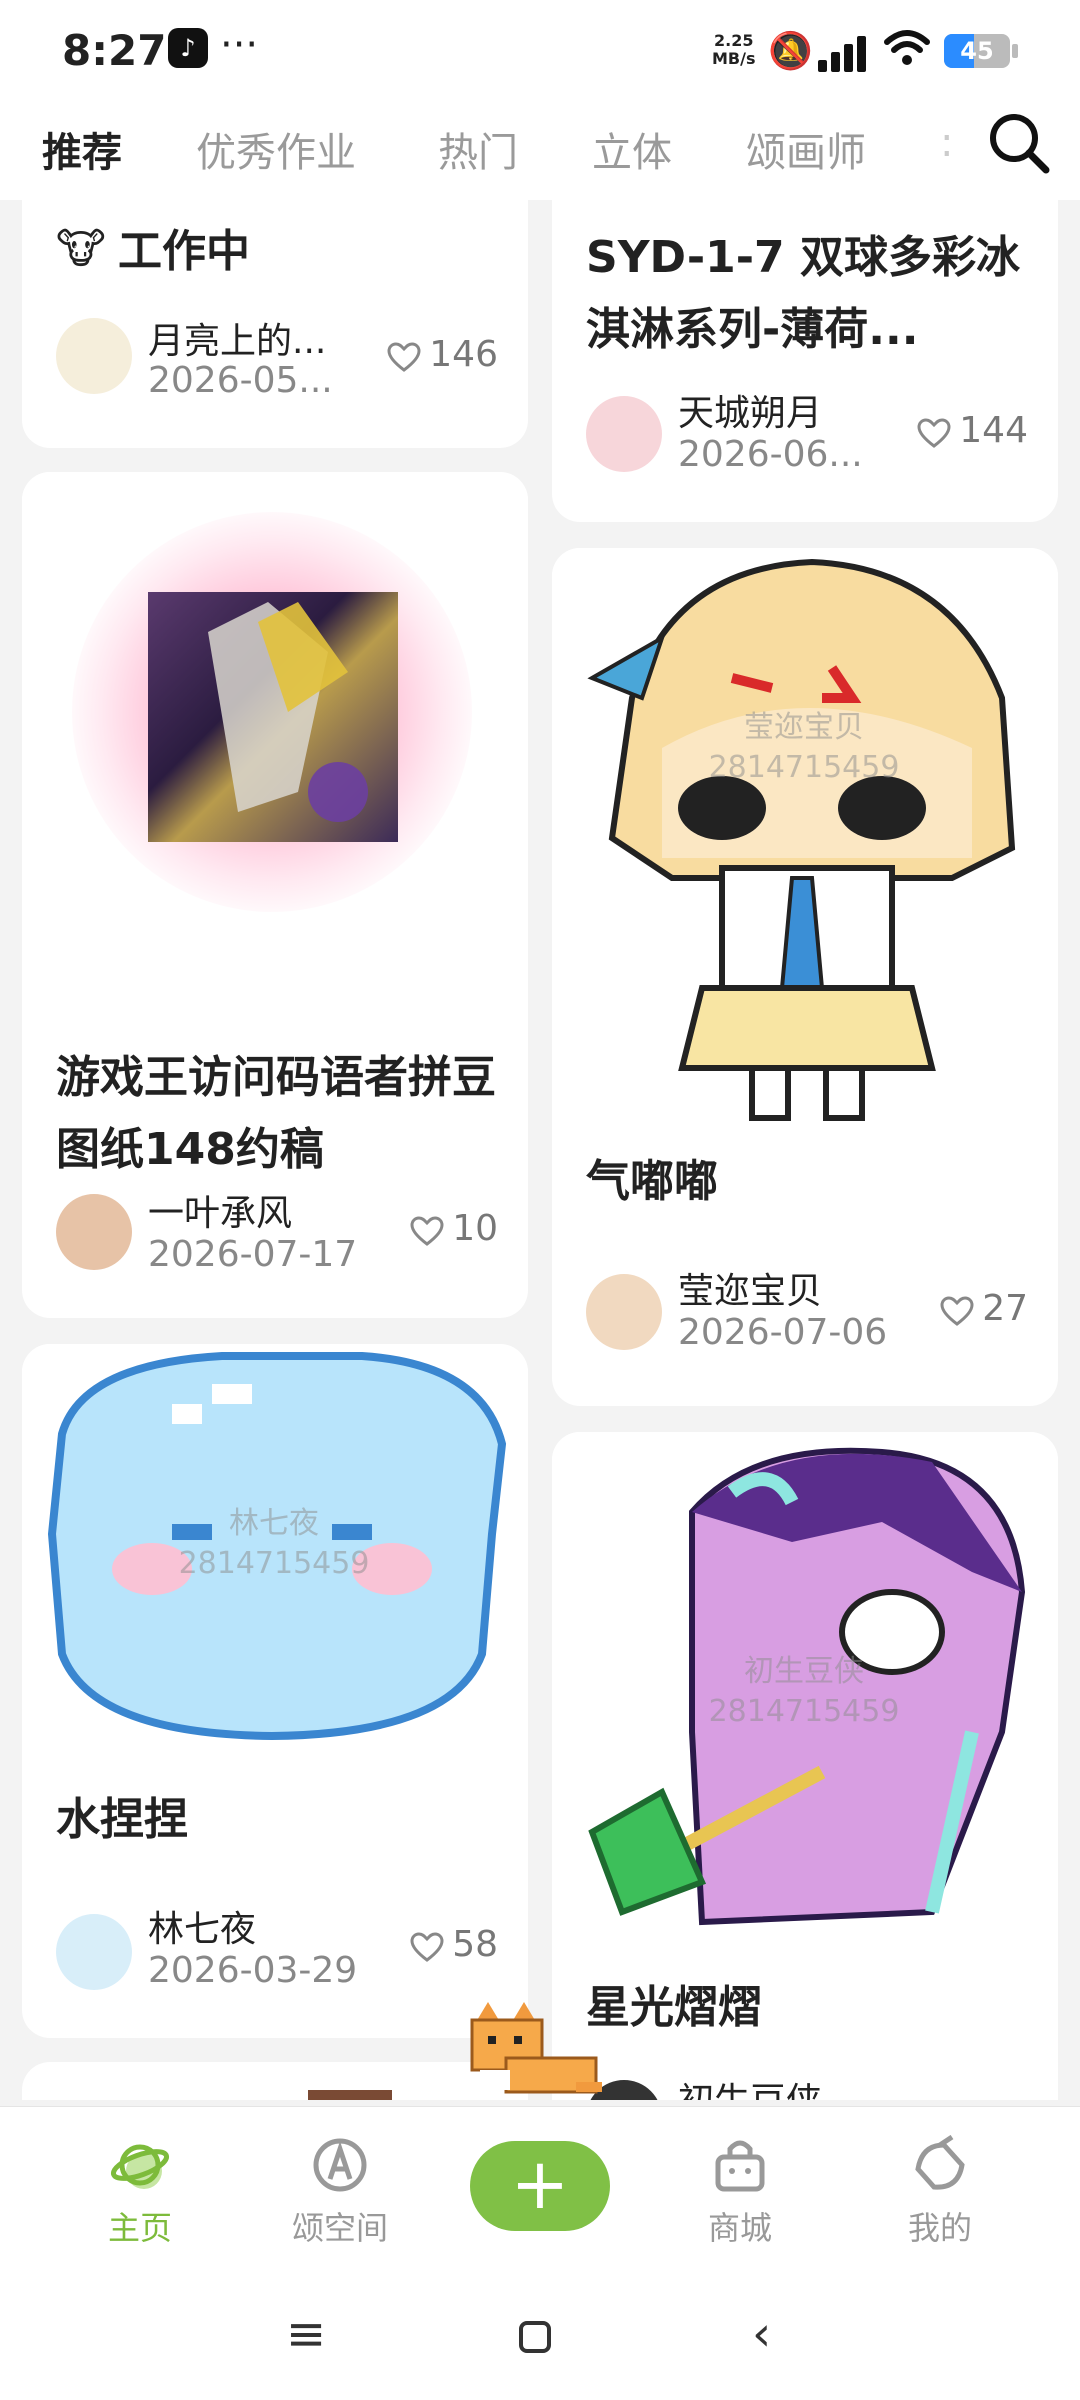 Image resolution: width=1080 pixels, height=2400 pixels. I want to click on like-count: 144, so click(972, 430).